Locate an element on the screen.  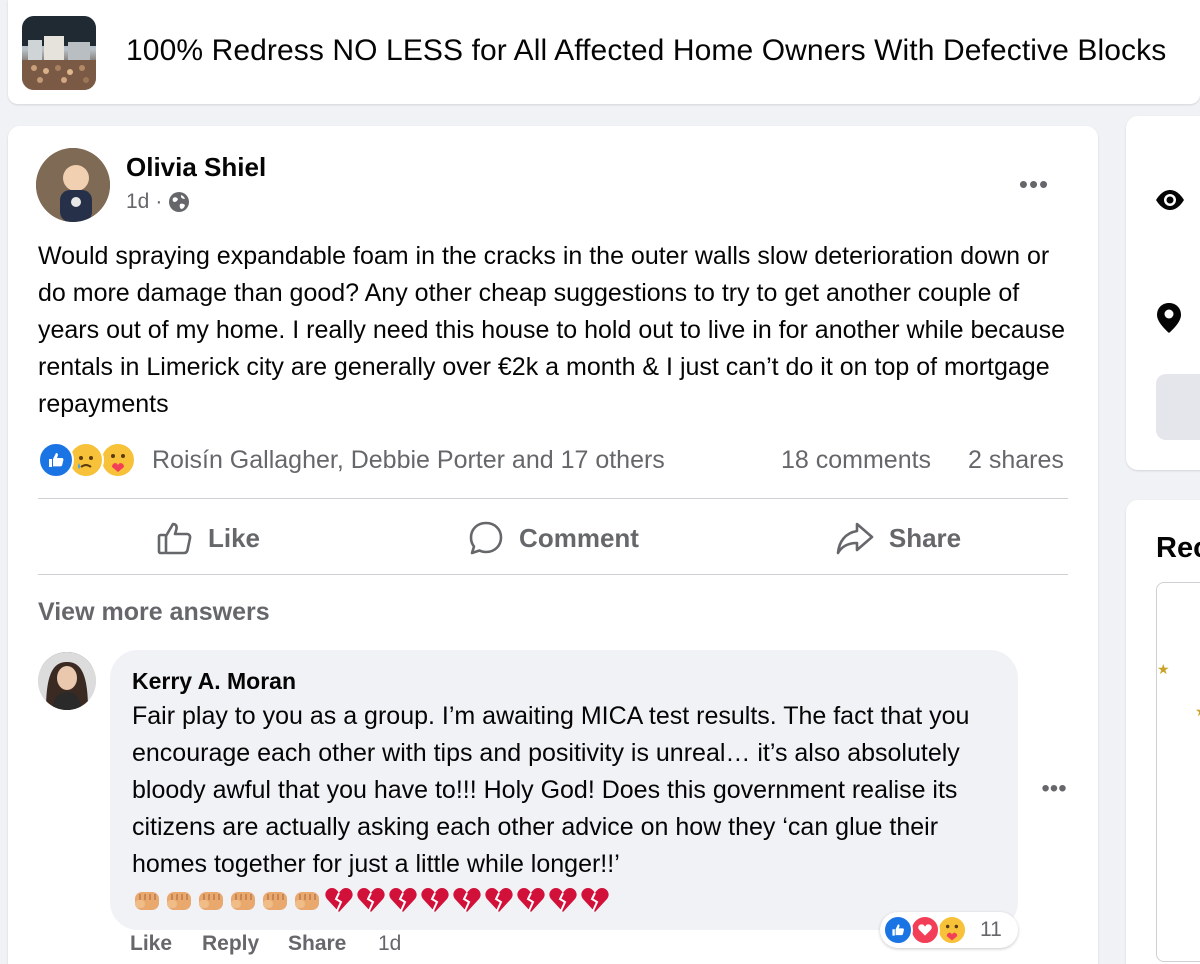
globe-icon is located at coordinates (179, 202).